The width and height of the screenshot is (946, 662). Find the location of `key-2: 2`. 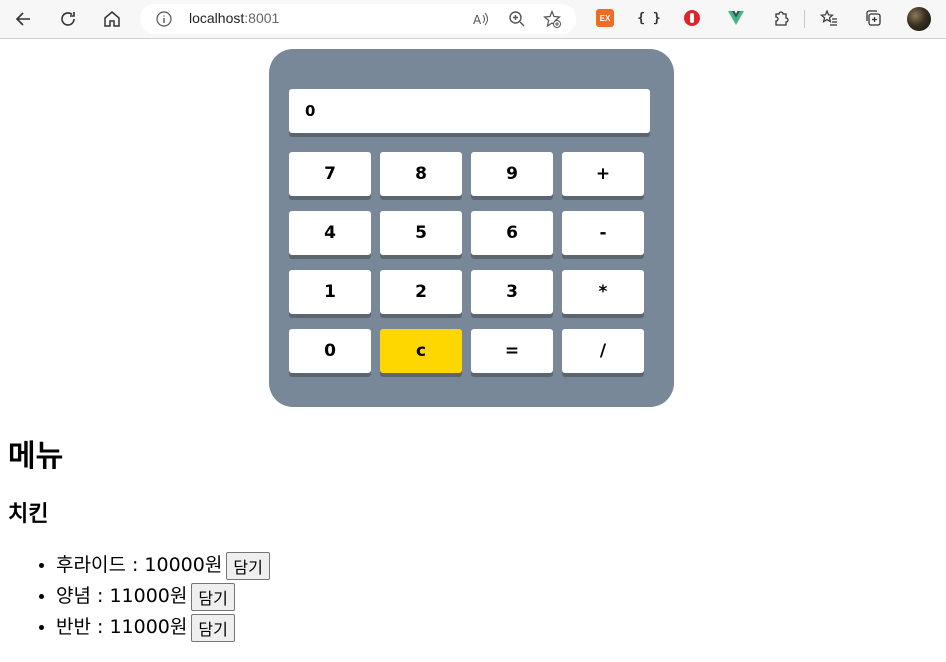

key-2: 2 is located at coordinates (421, 292).